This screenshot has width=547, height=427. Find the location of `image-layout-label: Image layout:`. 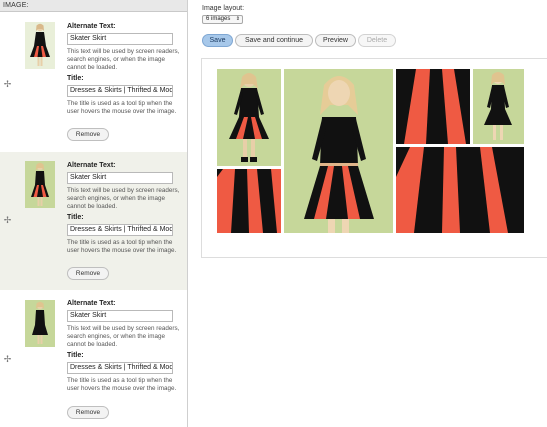

image-layout-label: Image layout: is located at coordinates (223, 8).